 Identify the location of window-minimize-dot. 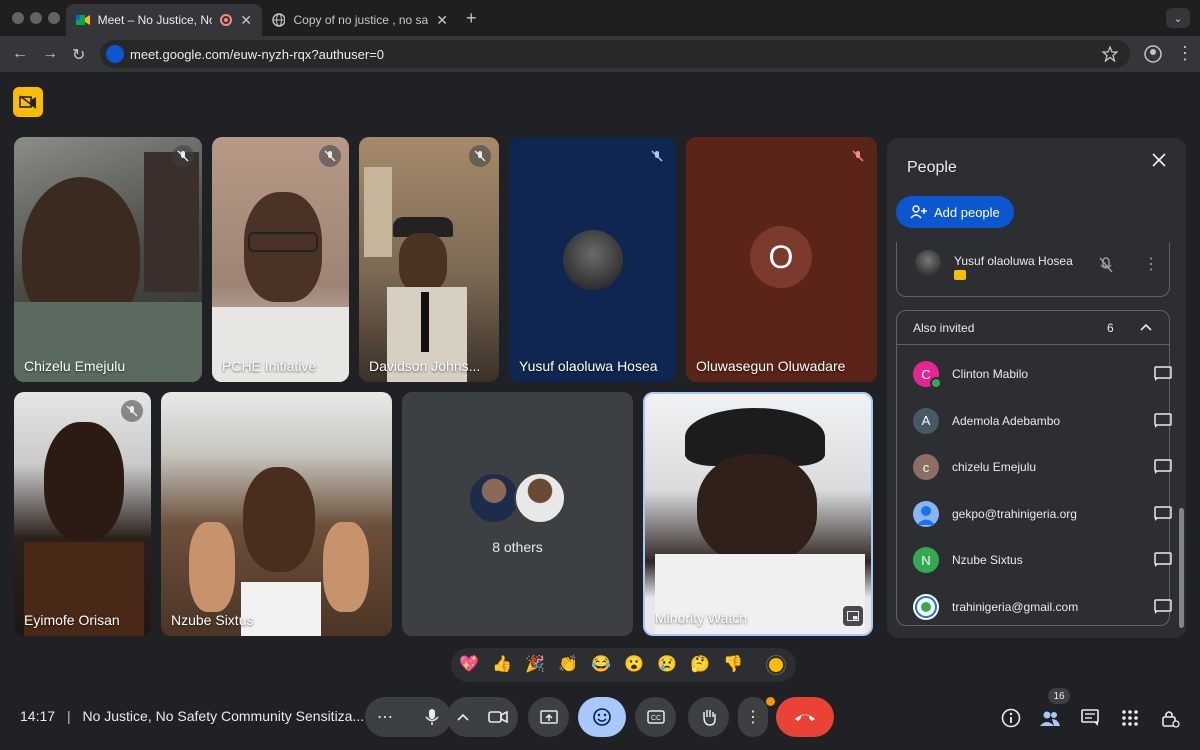
(36, 18).